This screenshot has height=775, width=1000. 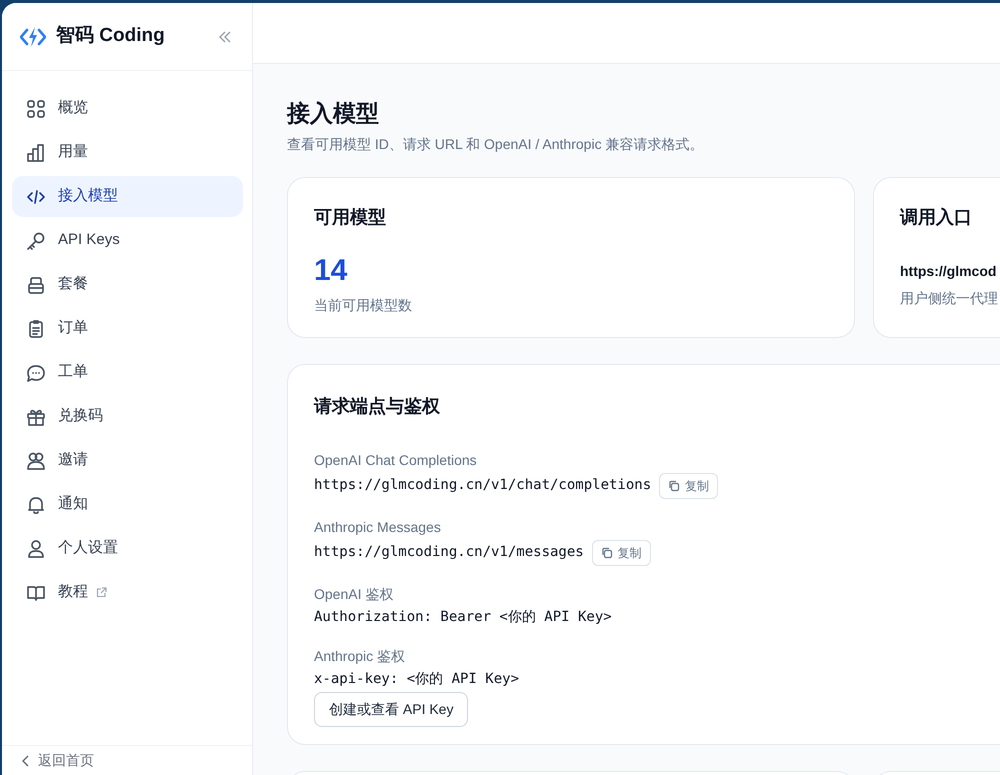 I want to click on stat-caption: 当前可用模型数, so click(x=363, y=305).